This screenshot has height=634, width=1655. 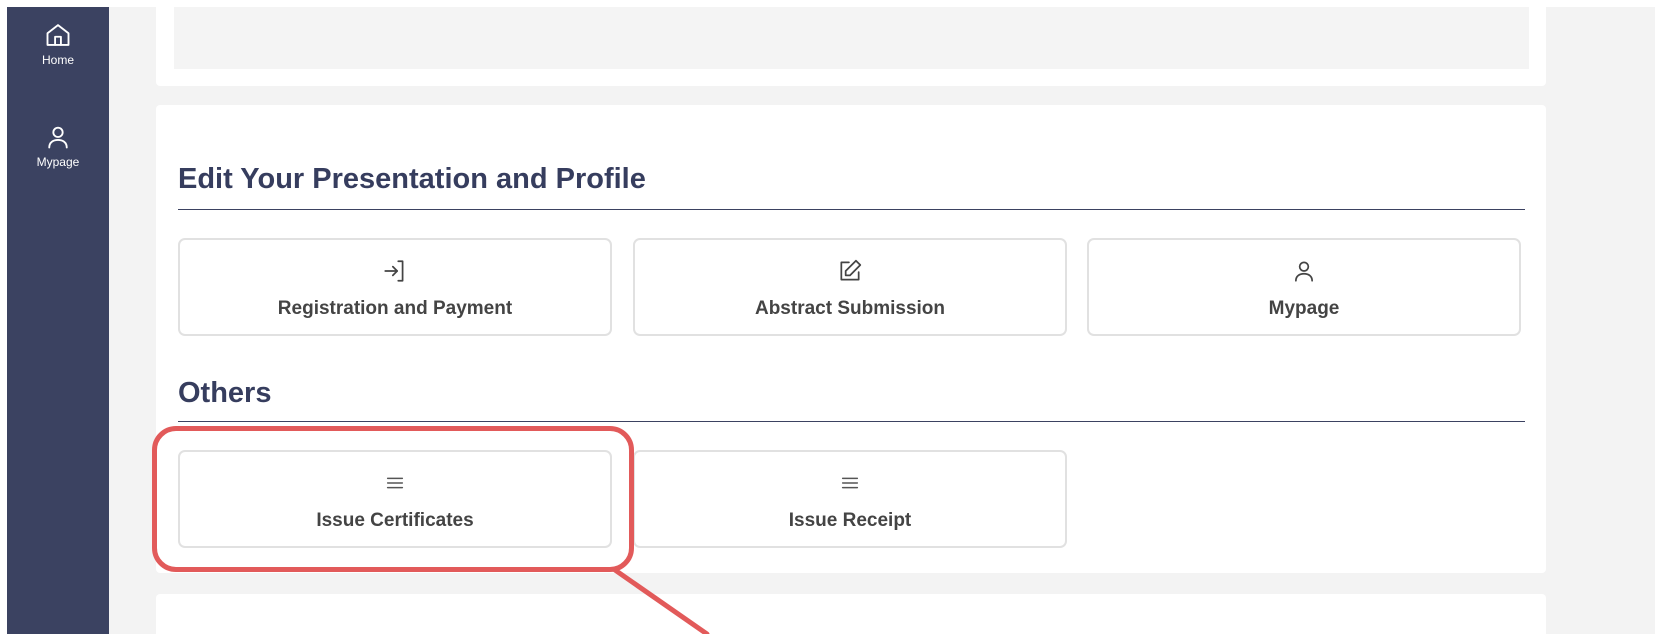 What do you see at coordinates (395, 499) in the screenshot?
I see `issue-certificates-button: Issue Certificates` at bounding box center [395, 499].